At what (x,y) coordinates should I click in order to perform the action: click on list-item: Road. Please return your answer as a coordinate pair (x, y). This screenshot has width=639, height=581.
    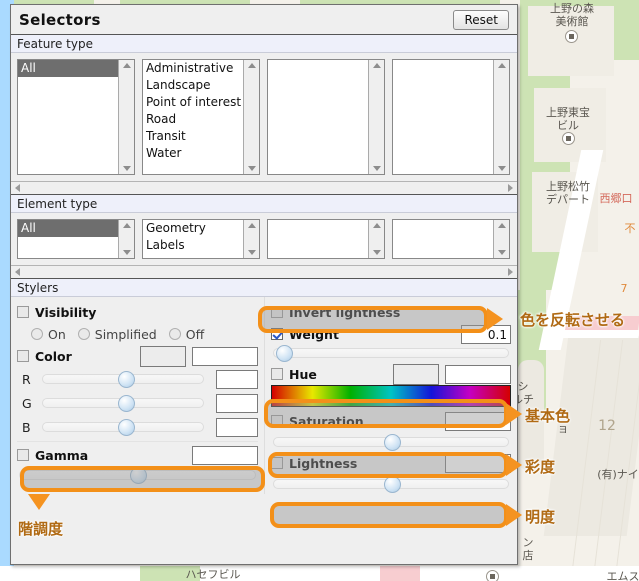
    Looking at the image, I should click on (193, 119).